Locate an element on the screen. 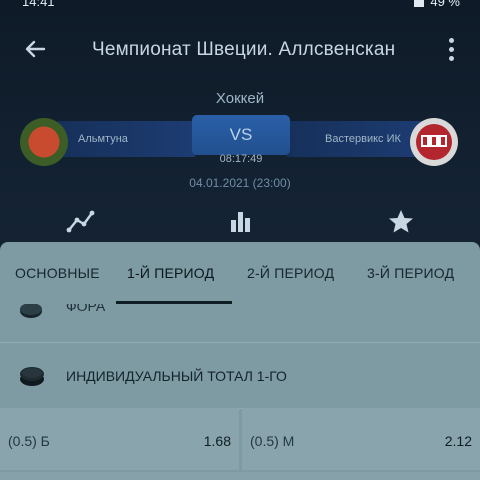 The height and width of the screenshot is (480, 480). section-label-handicap: ФОРА is located at coordinates (86, 309).